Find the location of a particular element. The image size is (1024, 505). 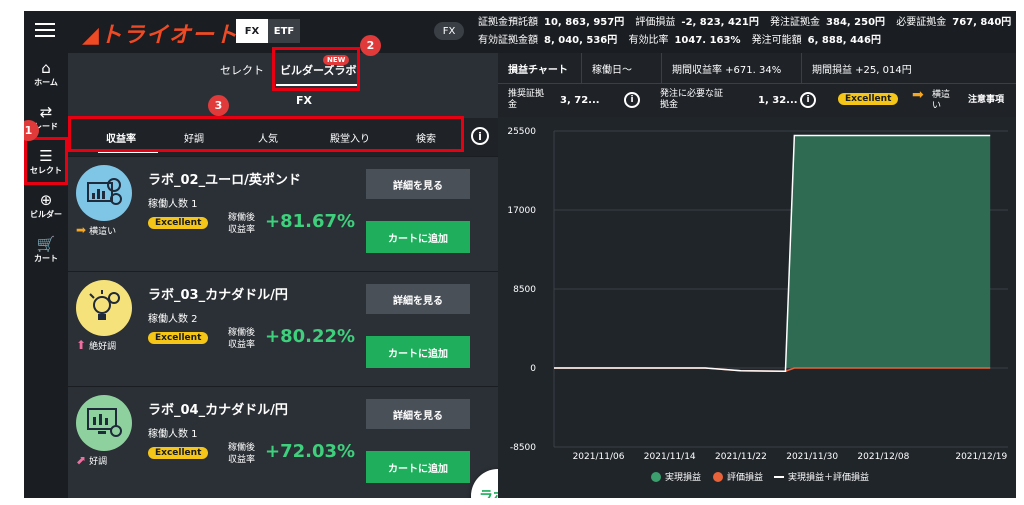

stat-label: 発注可能額 is located at coordinates (776, 40).